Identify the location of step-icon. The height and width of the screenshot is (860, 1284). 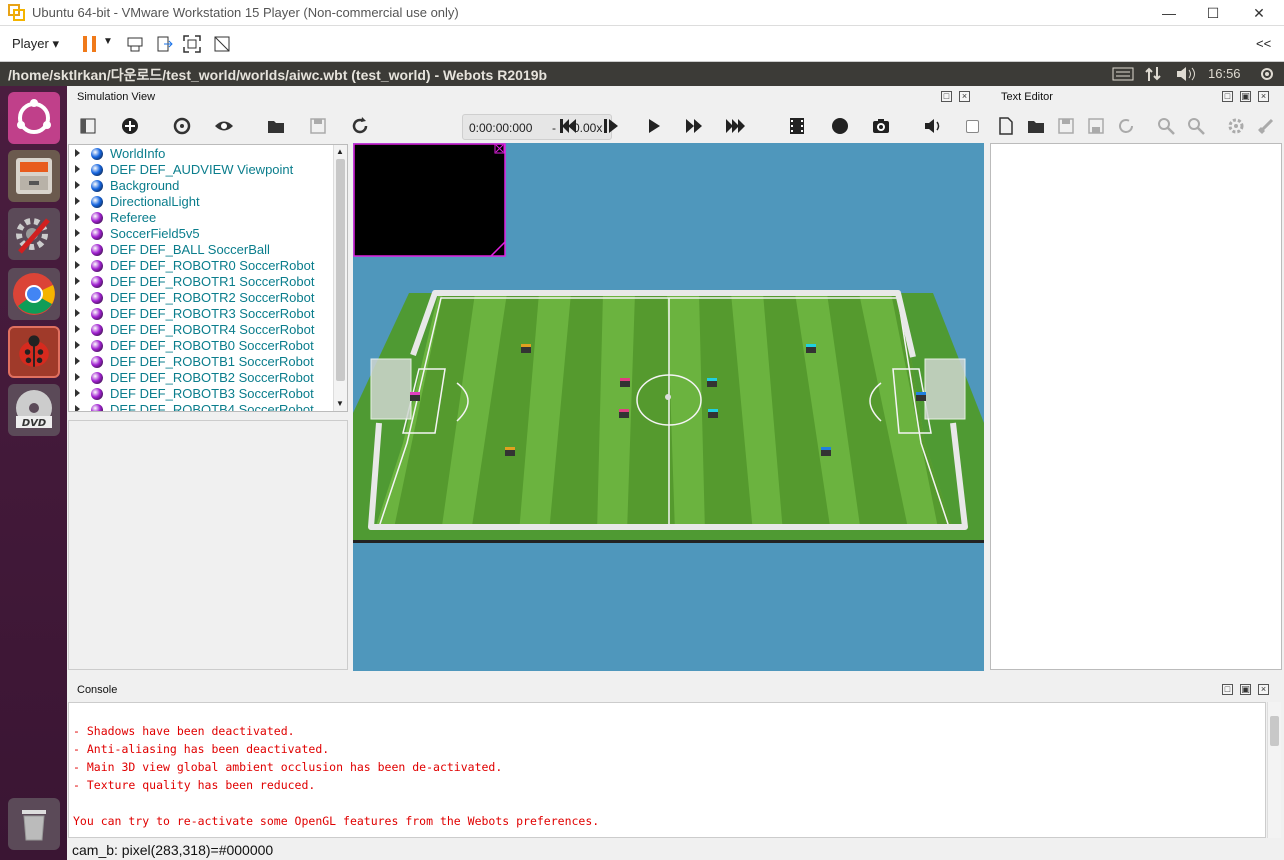
(611, 126).